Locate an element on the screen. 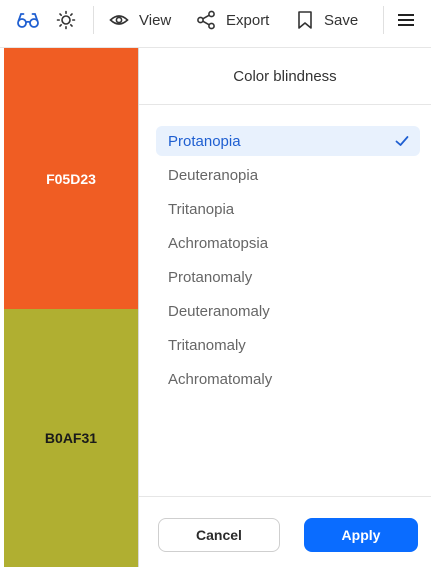 The image size is (431, 567). color-swatch: F05D23 is located at coordinates (71, 178).